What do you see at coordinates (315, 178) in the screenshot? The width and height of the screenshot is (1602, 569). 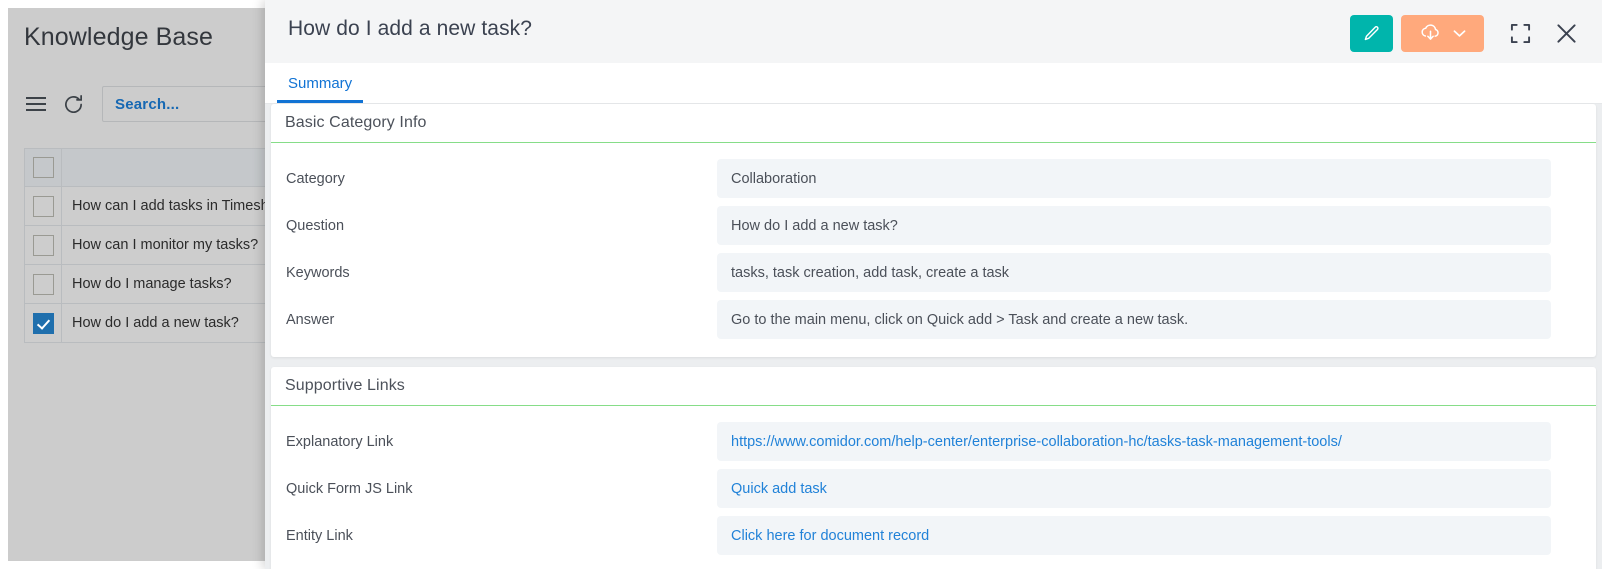 I see `field-label: Category` at bounding box center [315, 178].